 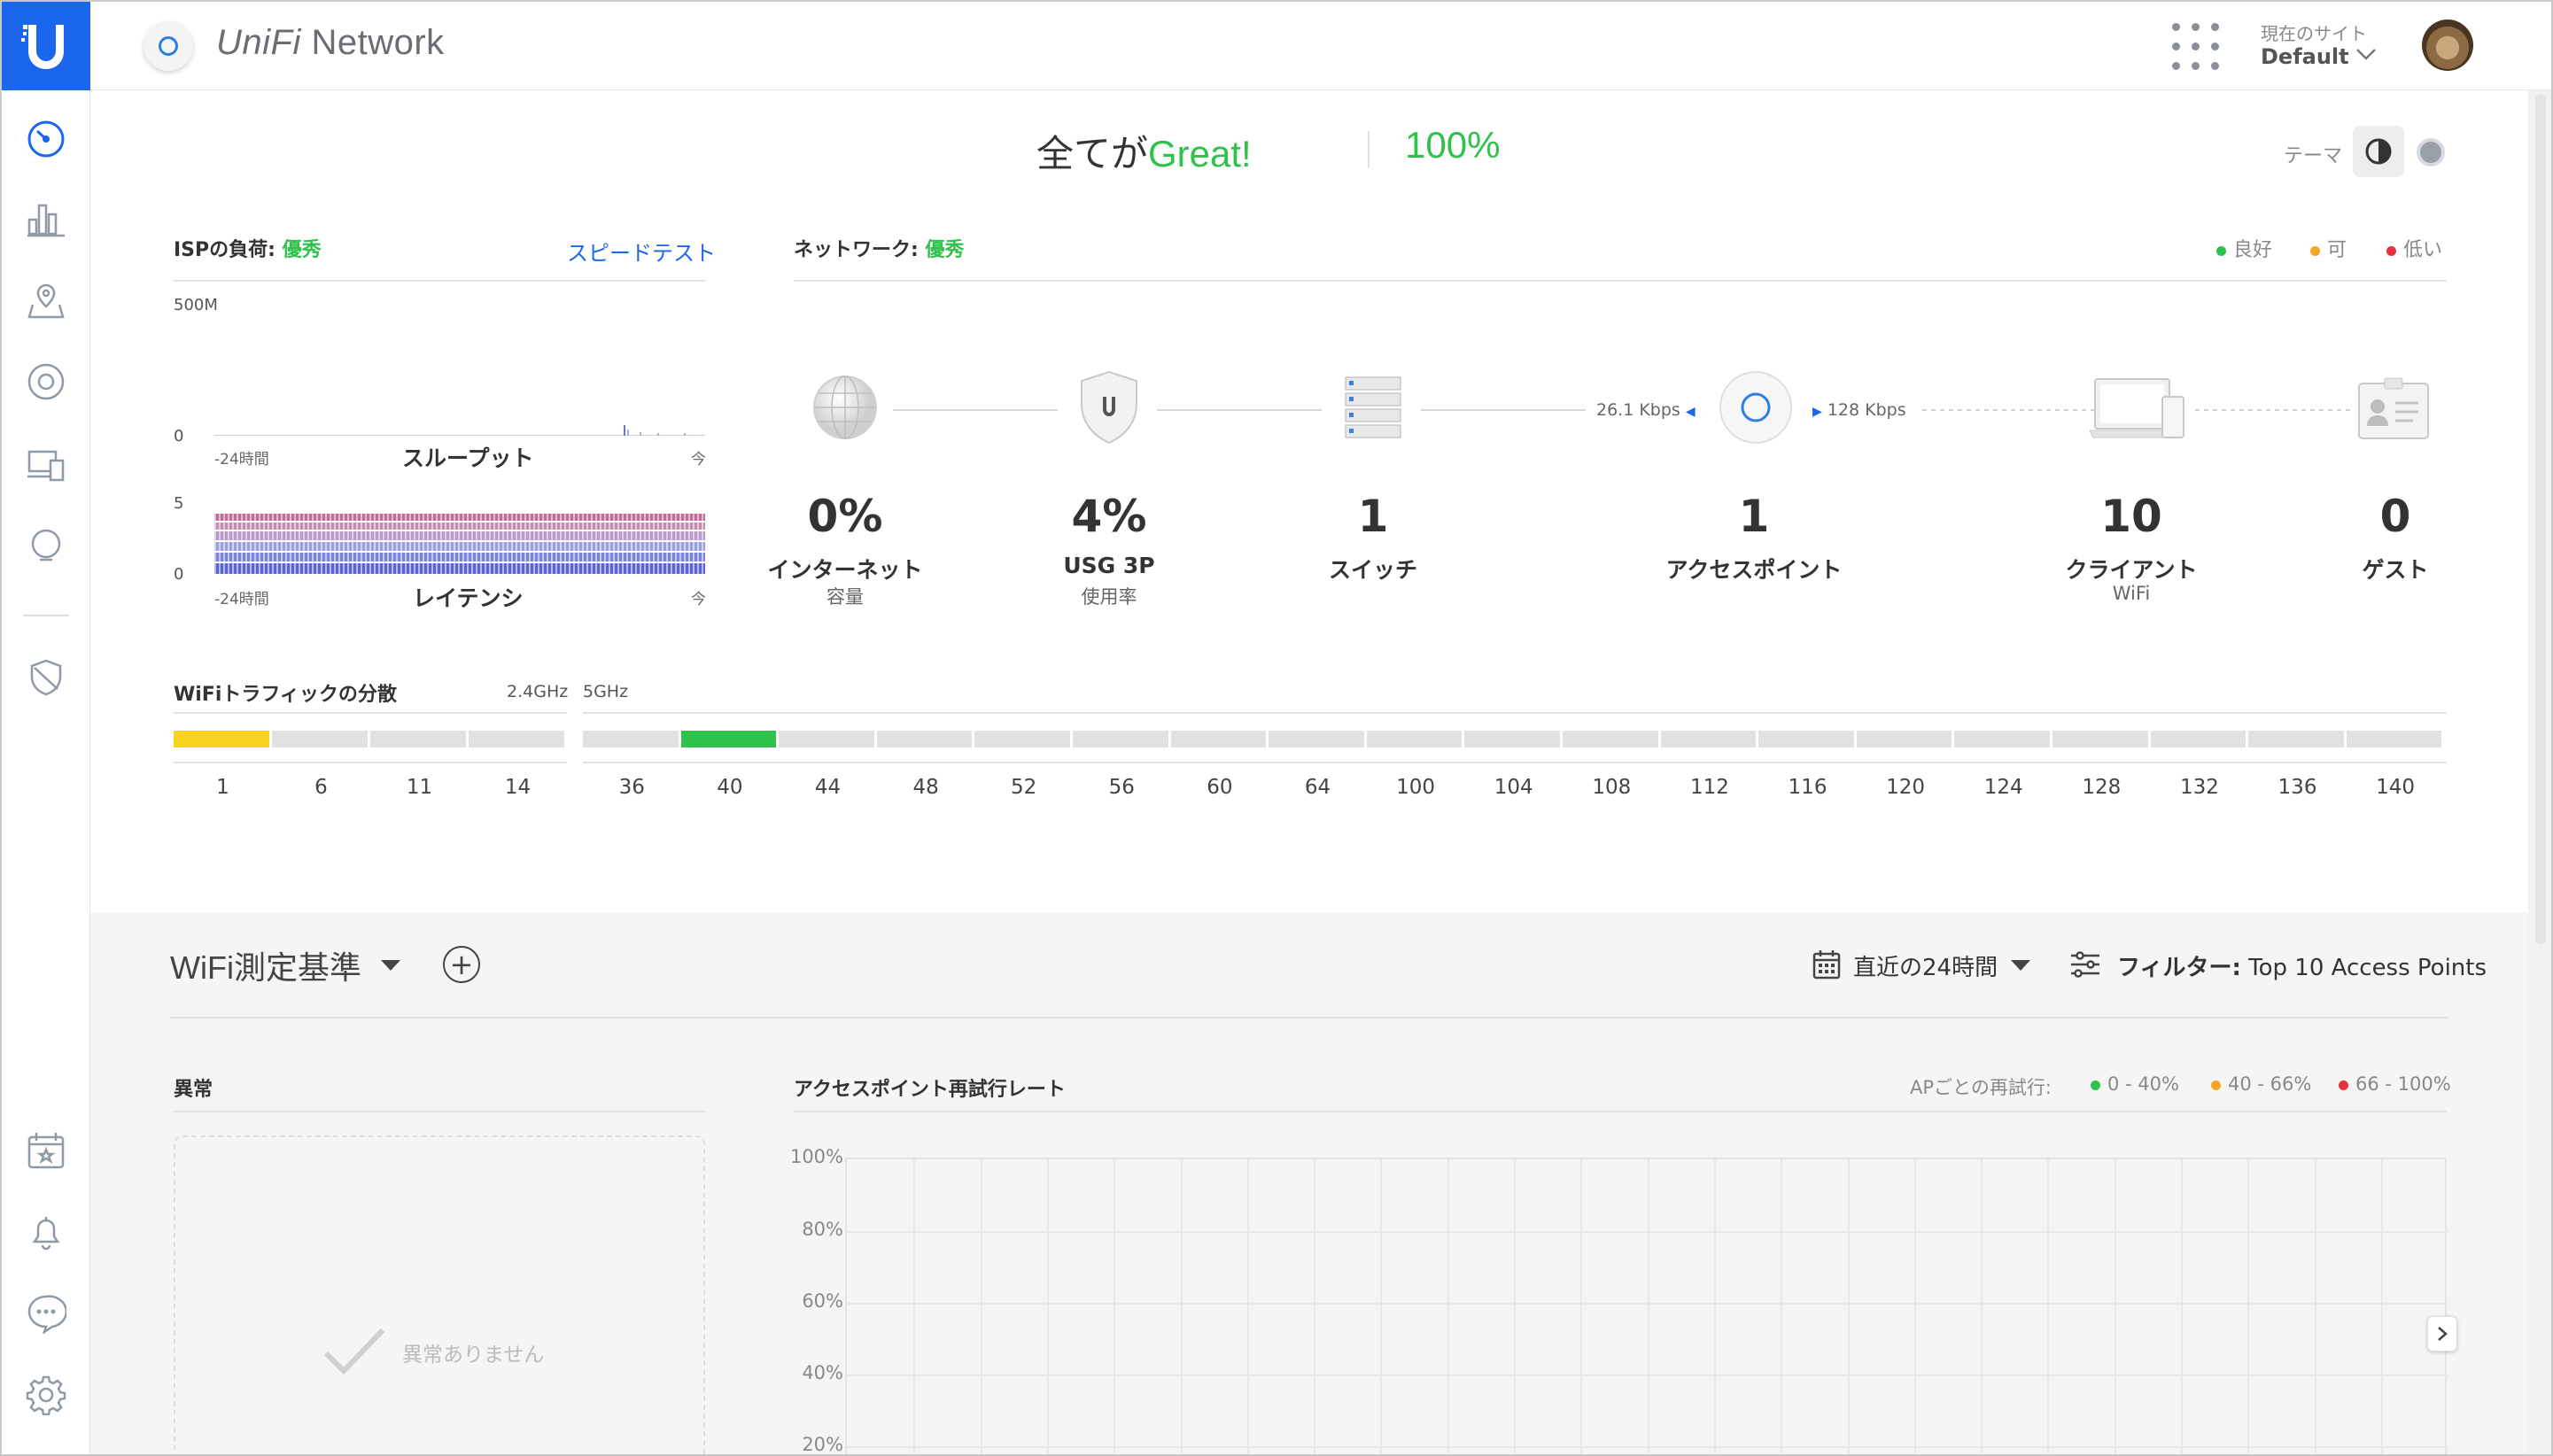 I want to click on stat-guest-label: ゲスト, so click(x=2395, y=570).